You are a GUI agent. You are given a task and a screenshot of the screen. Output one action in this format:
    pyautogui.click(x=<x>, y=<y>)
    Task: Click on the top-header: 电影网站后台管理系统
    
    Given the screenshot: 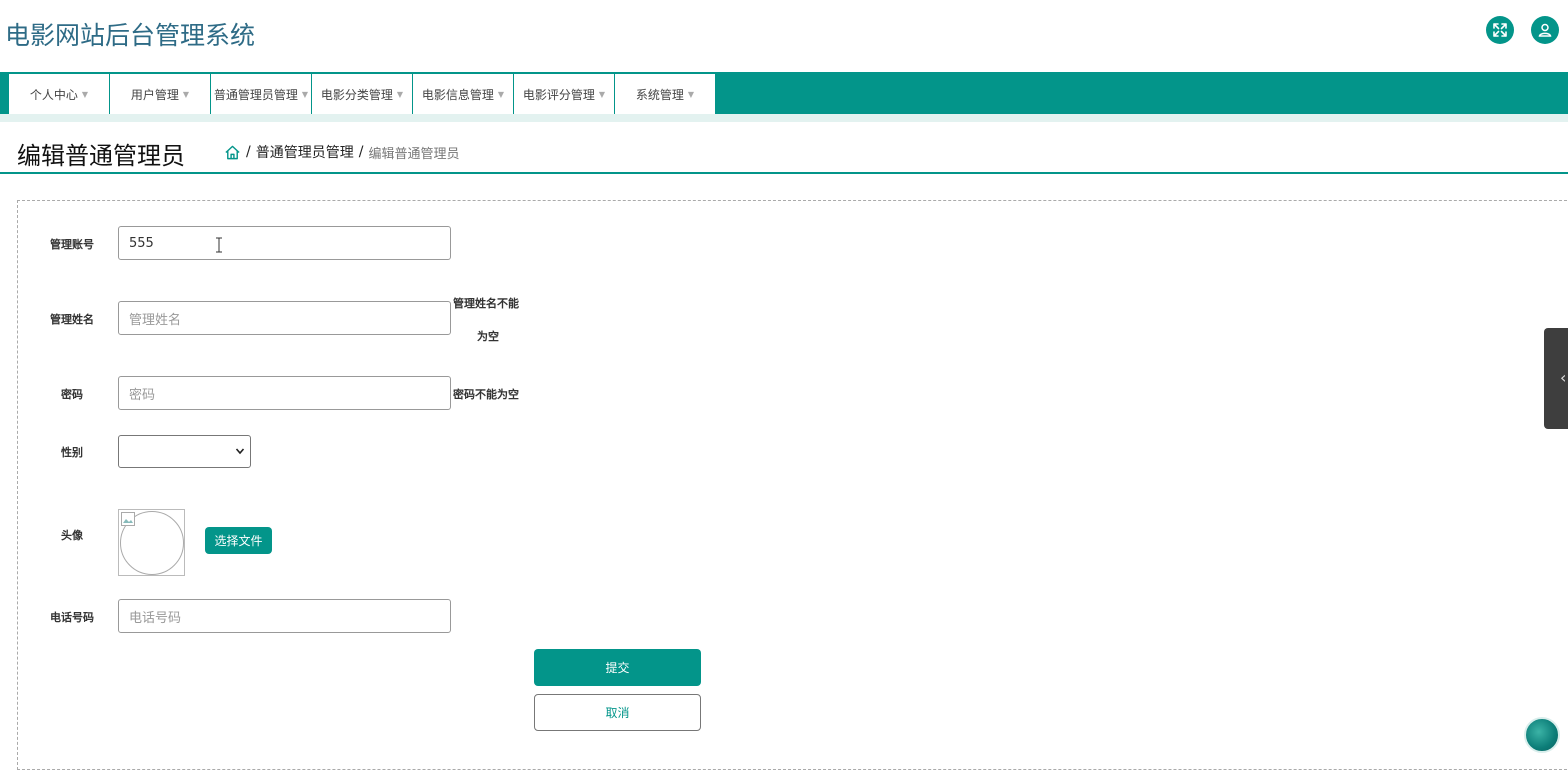 What is the action you would take?
    pyautogui.click(x=784, y=36)
    